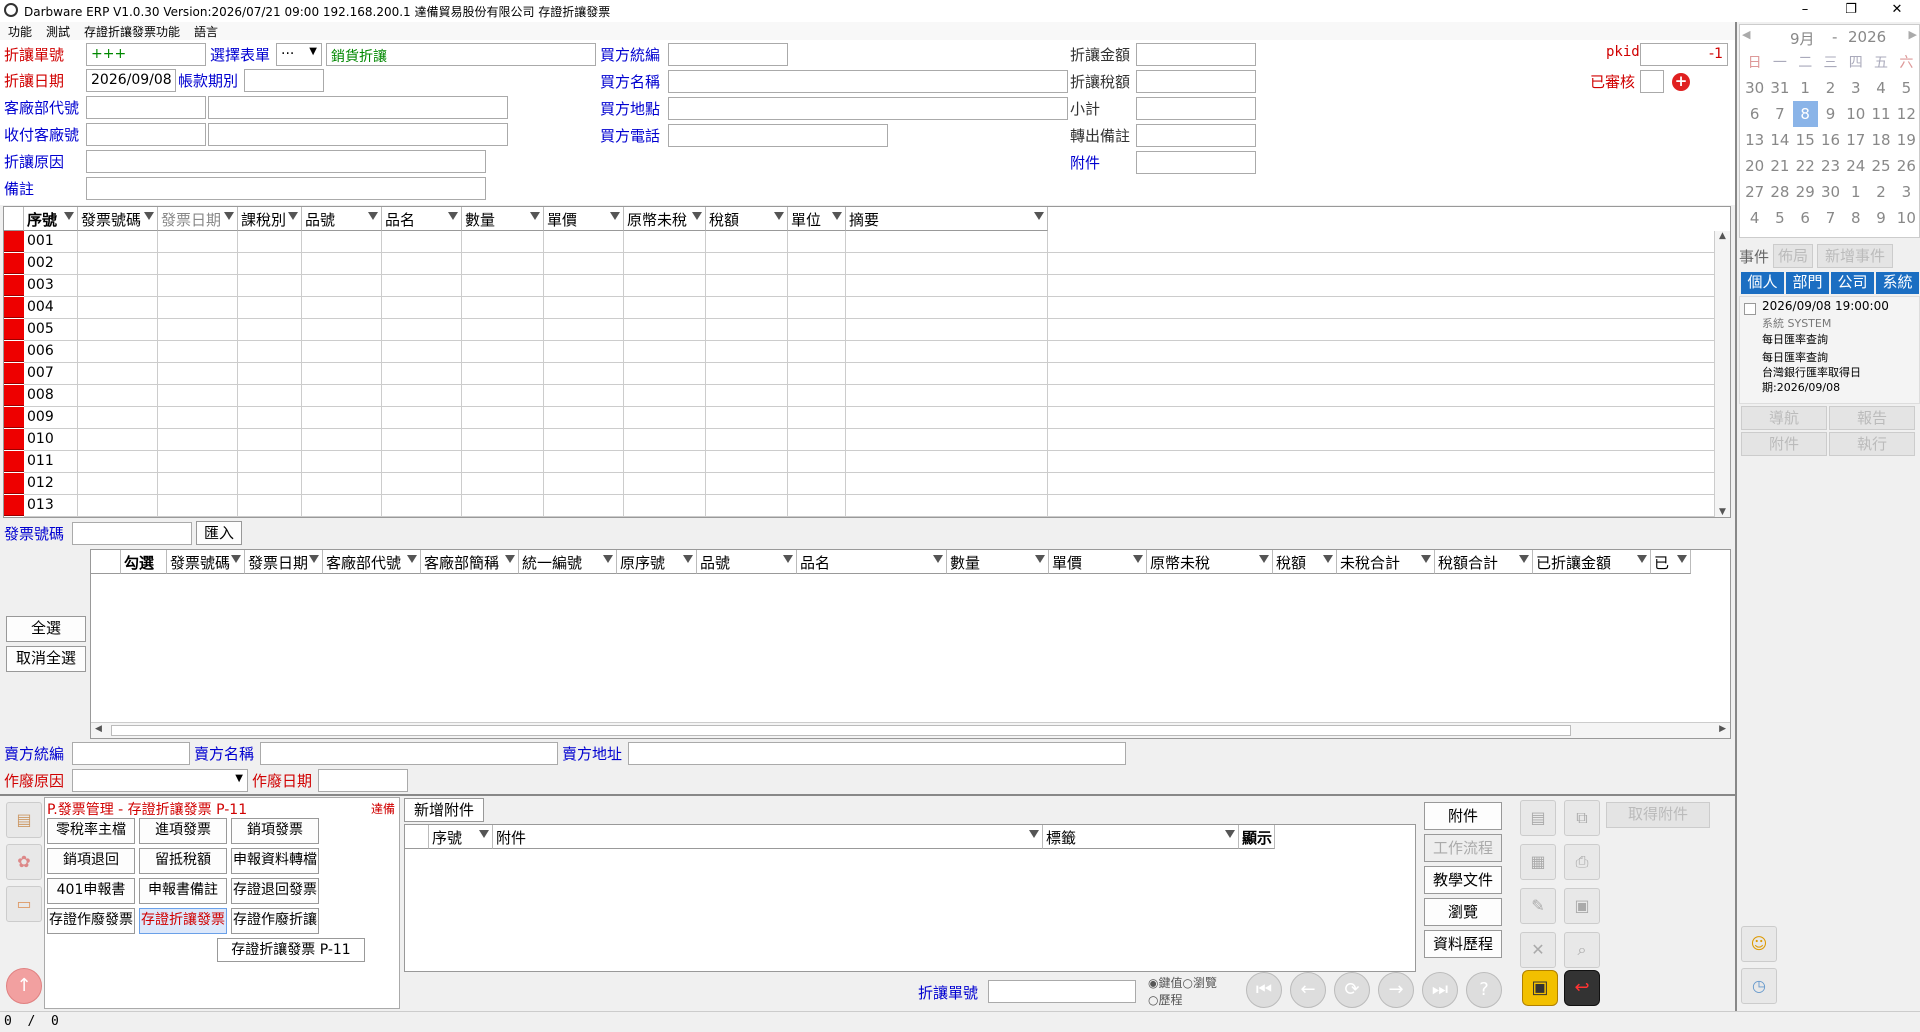 The height and width of the screenshot is (1032, 1920). I want to click on event-attachment-button: 附件, so click(1784, 444).